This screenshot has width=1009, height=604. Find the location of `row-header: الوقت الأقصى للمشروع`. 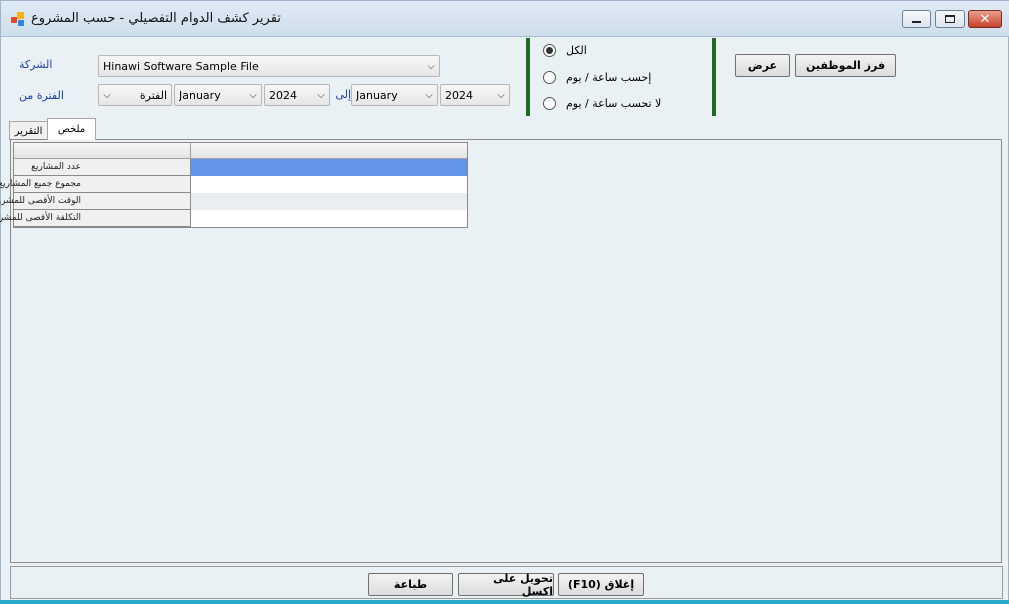

row-header: الوقت الأقصى للمشروع is located at coordinates (95, 201).